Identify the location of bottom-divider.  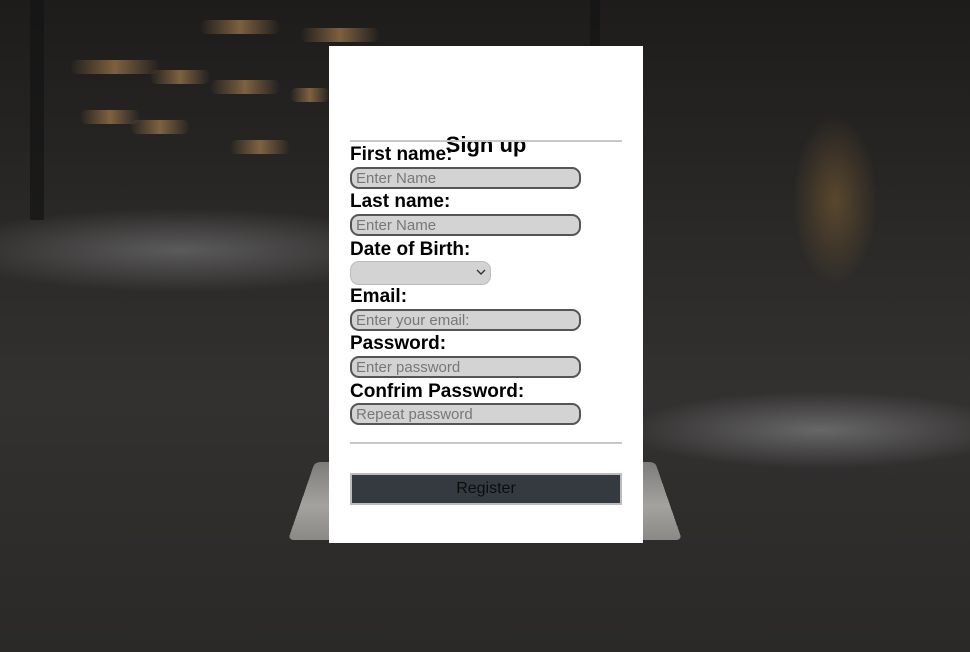
(486, 443).